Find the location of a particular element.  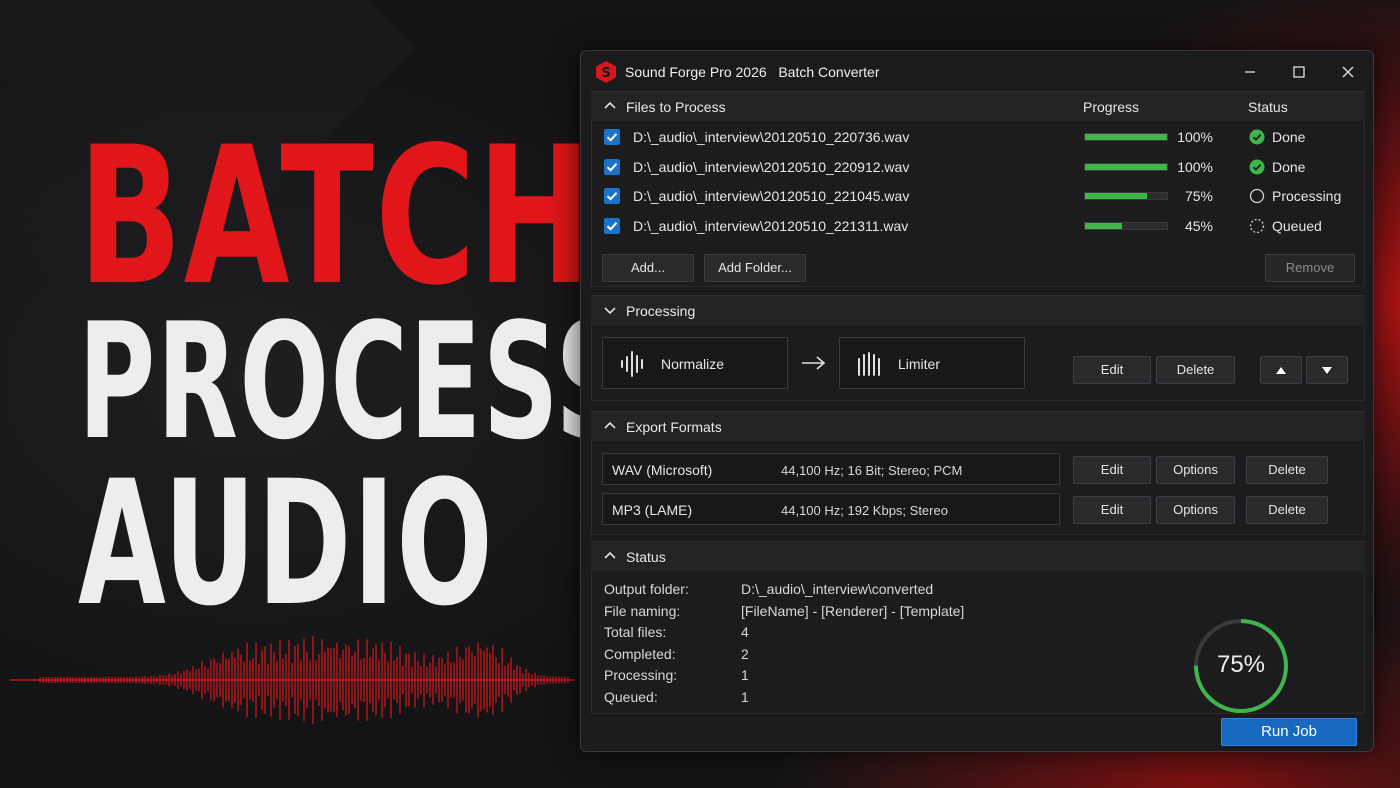

triangle-up-icon is located at coordinates (1281, 370).